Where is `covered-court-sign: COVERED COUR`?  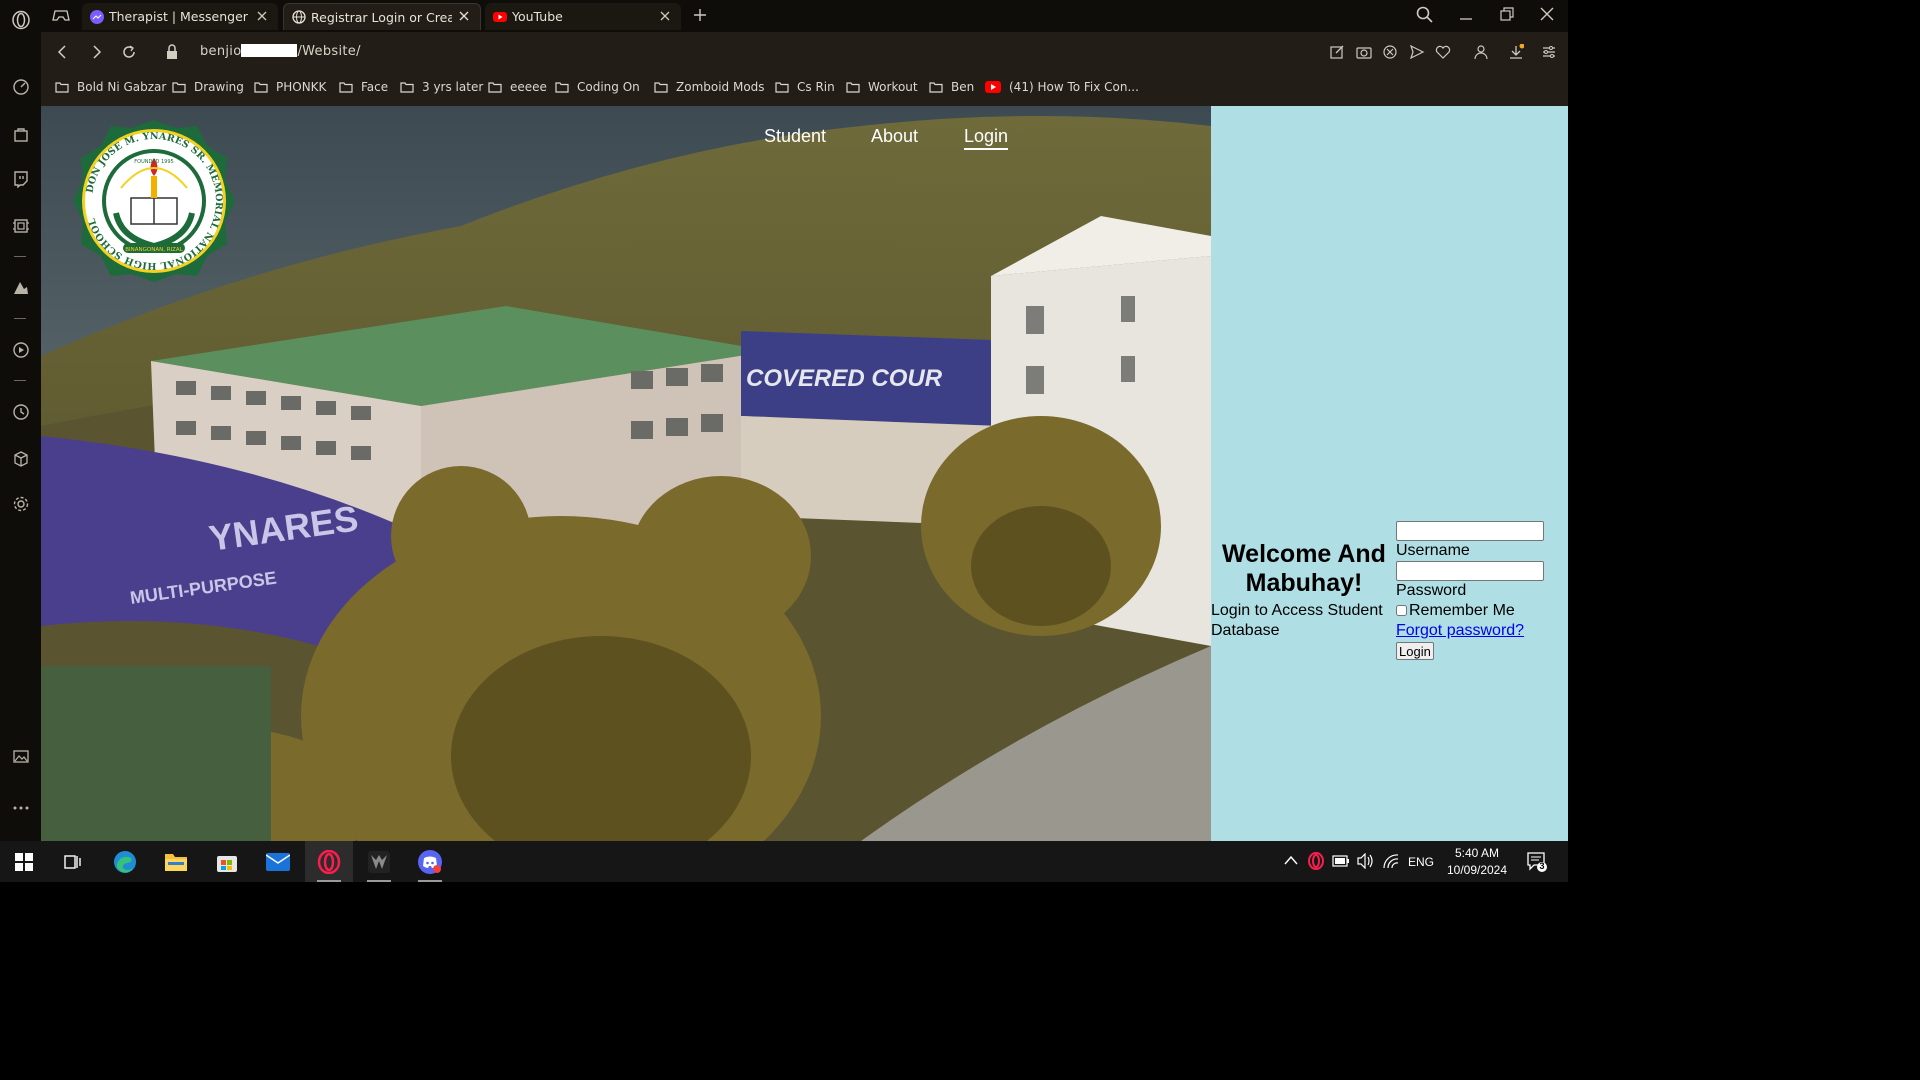 covered-court-sign: COVERED COUR is located at coordinates (844, 378).